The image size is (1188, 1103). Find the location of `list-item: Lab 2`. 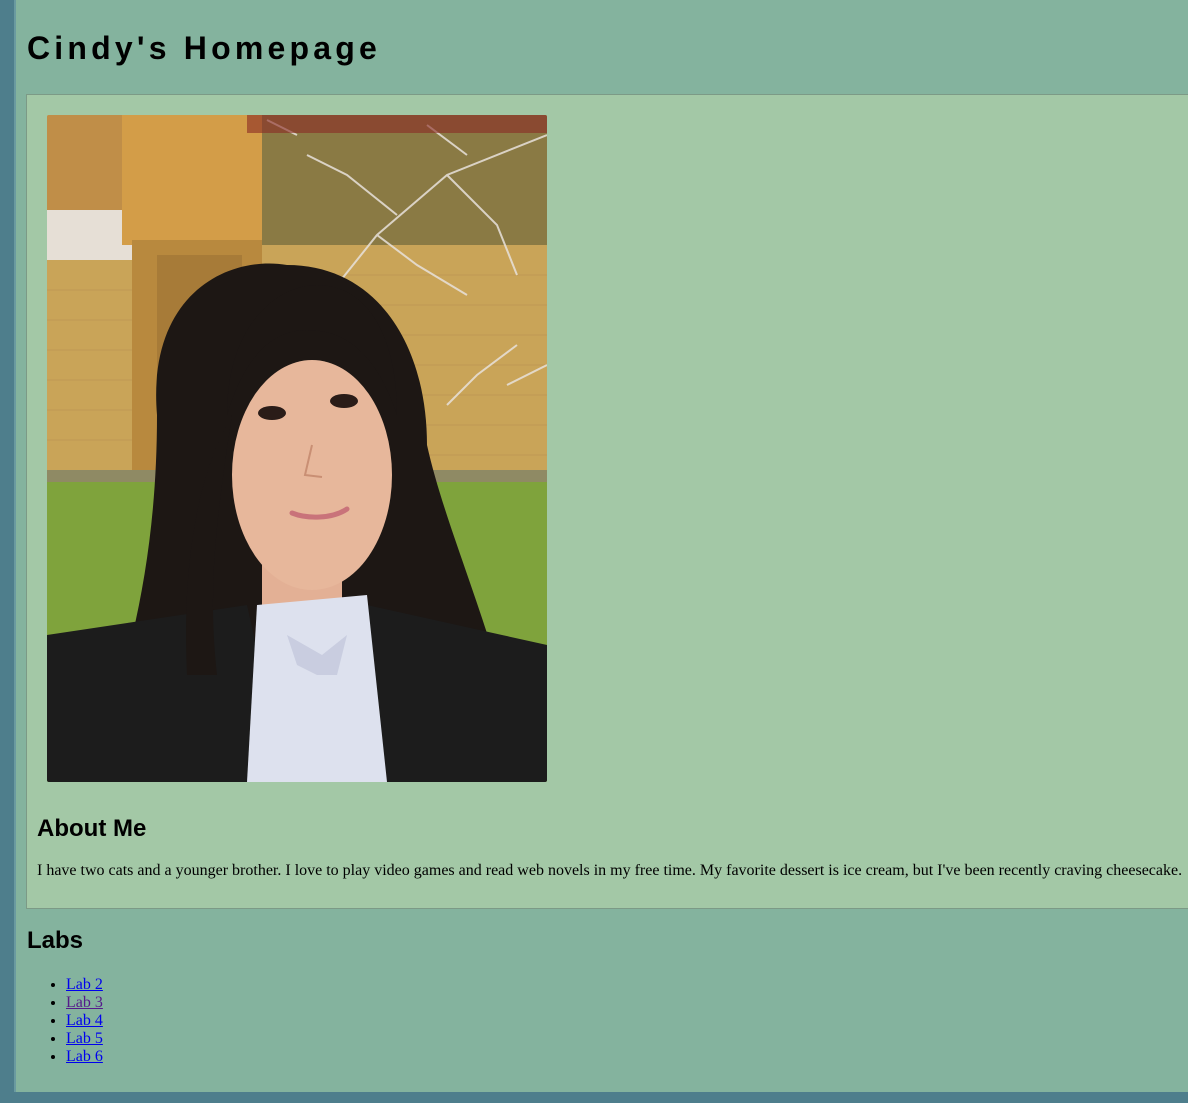

list-item: Lab 2 is located at coordinates (84, 985).